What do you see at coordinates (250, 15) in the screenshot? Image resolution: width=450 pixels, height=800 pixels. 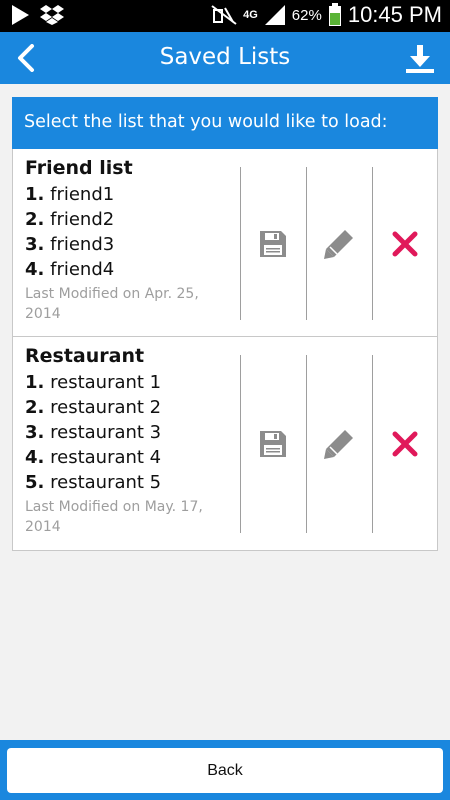 I see `network-type: 4G` at bounding box center [250, 15].